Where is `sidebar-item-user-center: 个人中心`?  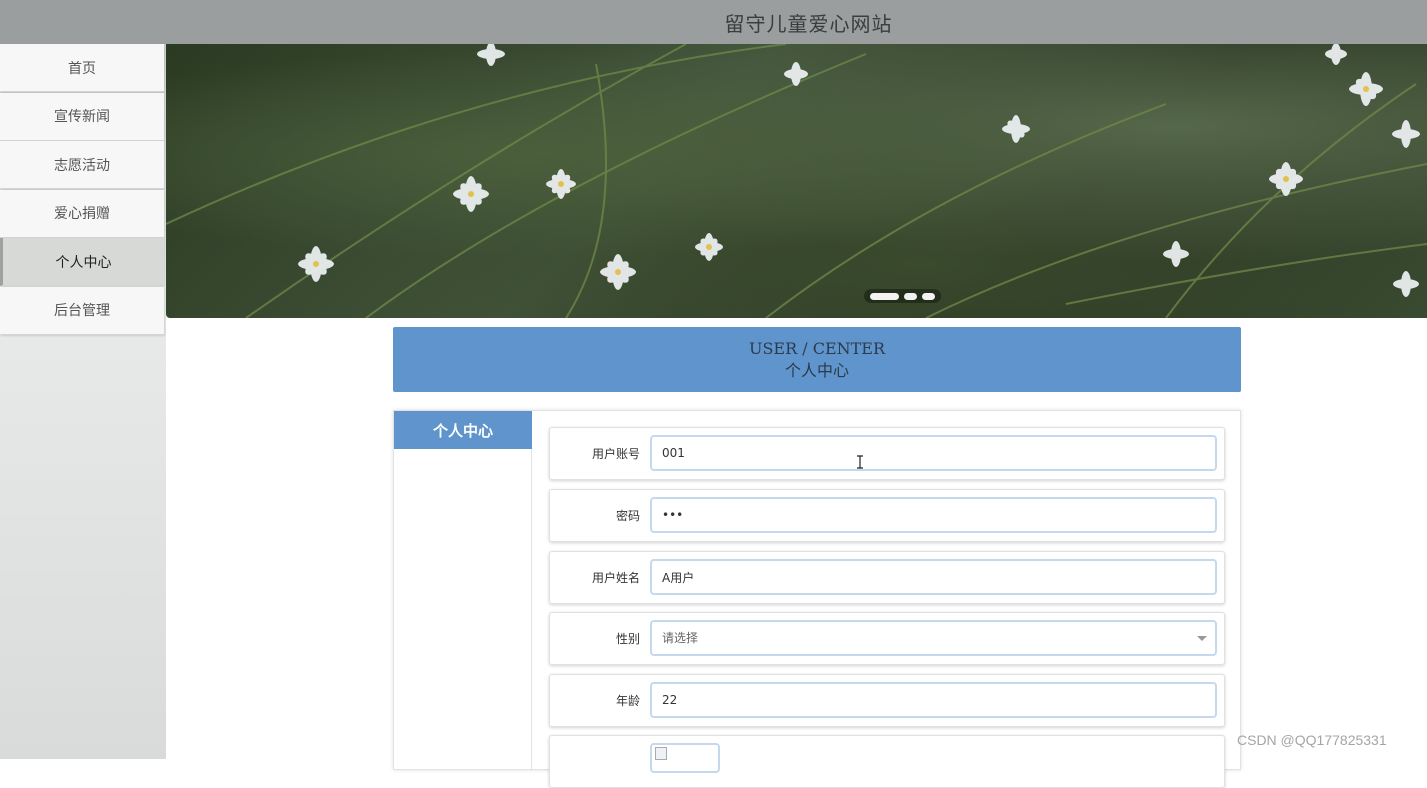
sidebar-item-user-center: 个人中心 is located at coordinates (82, 262).